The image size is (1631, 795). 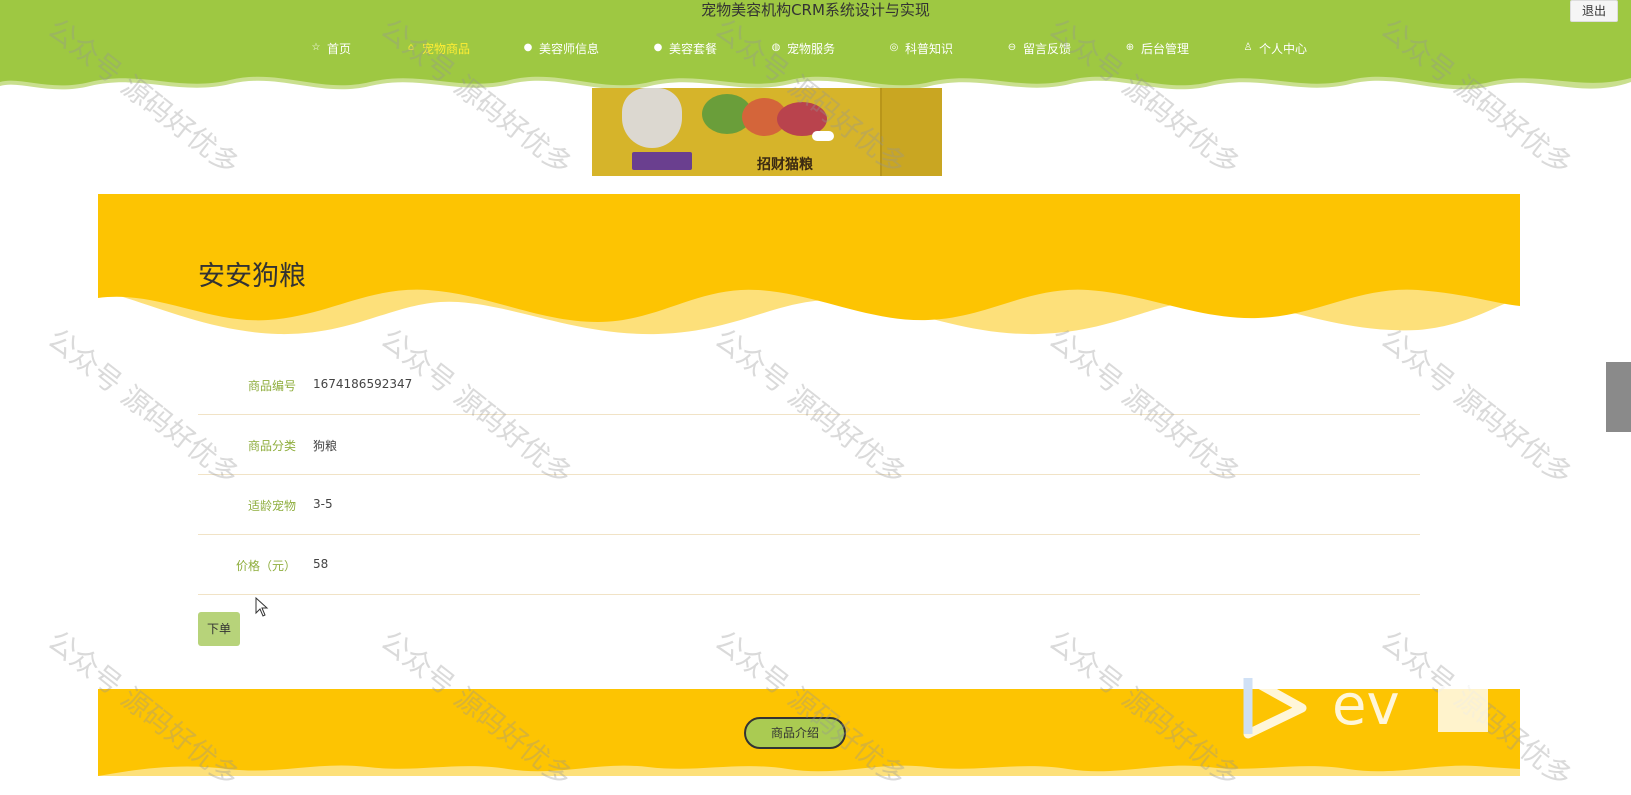 What do you see at coordinates (252, 276) in the screenshot?
I see `product-title: 安安狗粮` at bounding box center [252, 276].